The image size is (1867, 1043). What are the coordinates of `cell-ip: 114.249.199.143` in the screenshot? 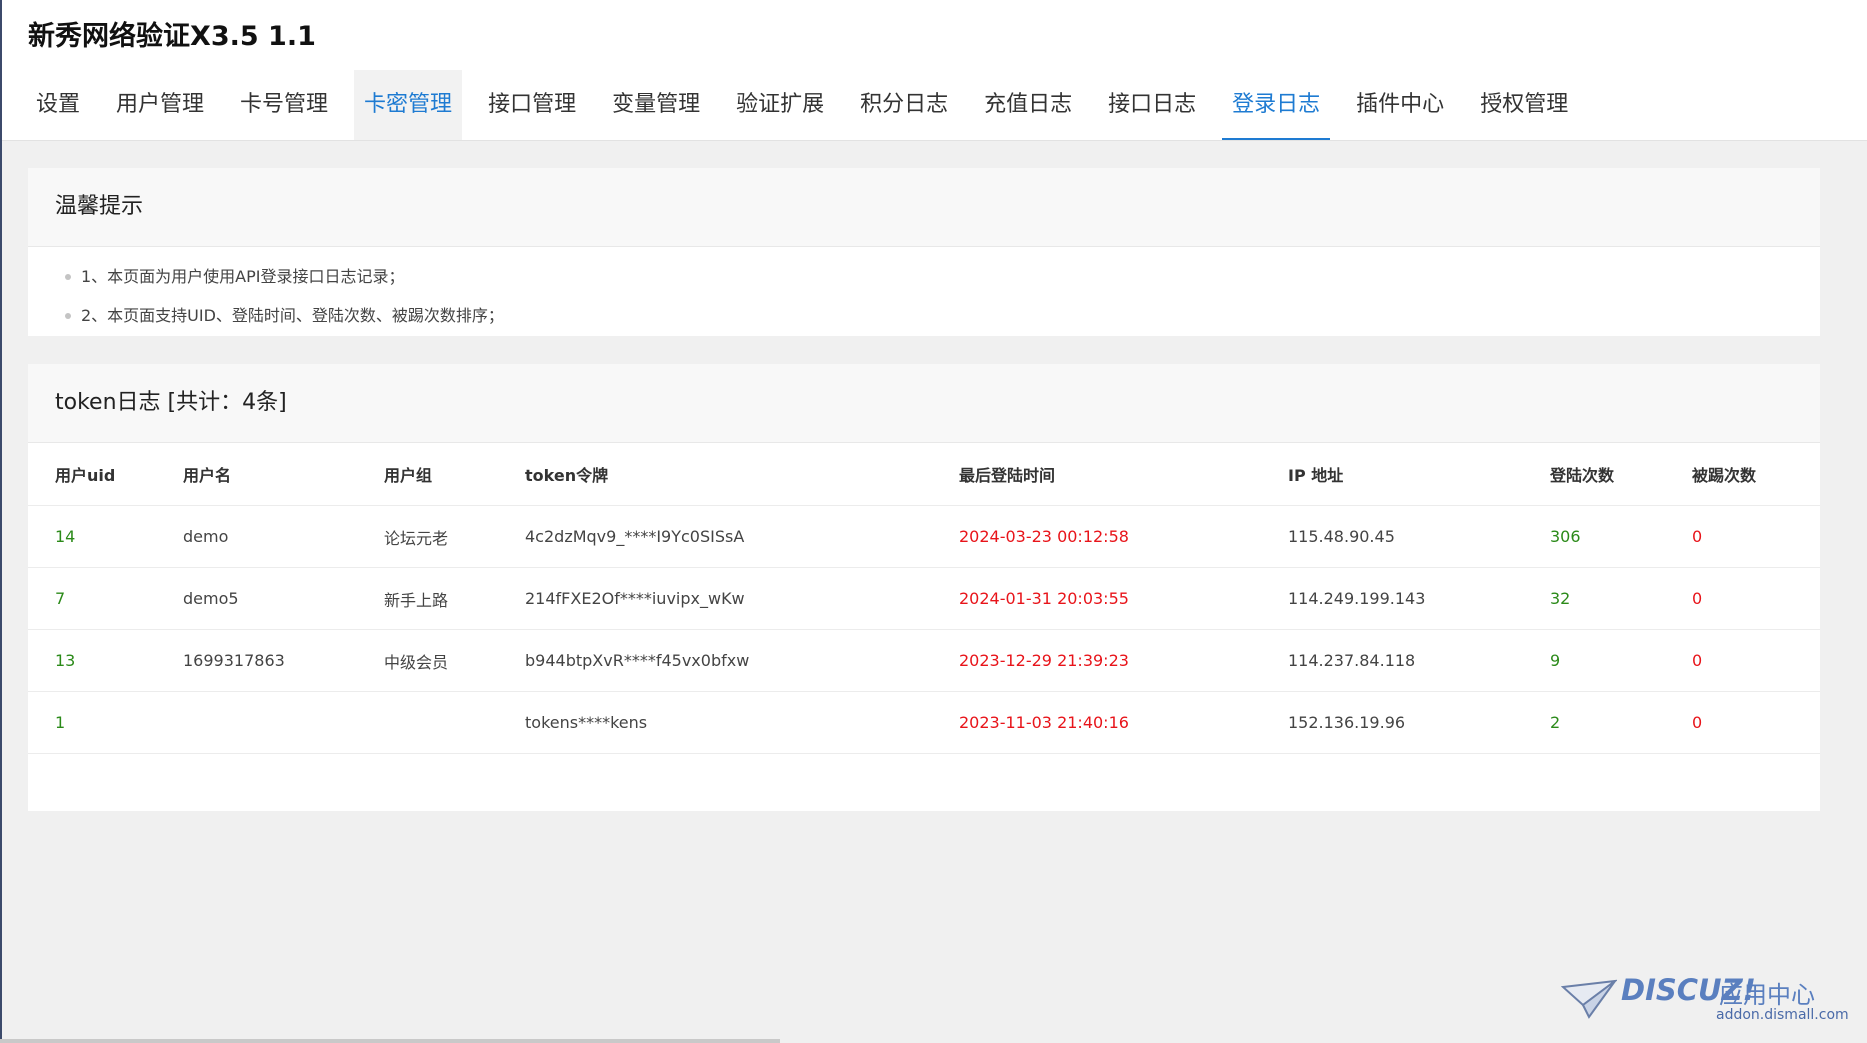 It's located at (1419, 598).